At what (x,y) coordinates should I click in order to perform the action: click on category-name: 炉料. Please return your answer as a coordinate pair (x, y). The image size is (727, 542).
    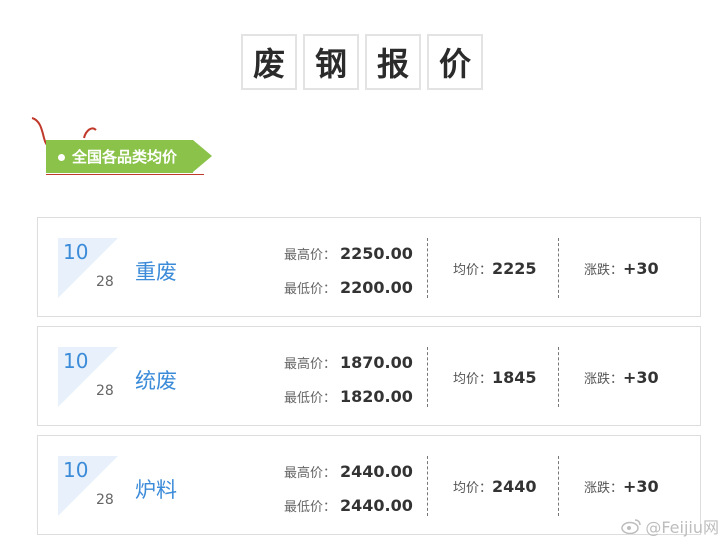
    Looking at the image, I should click on (156, 490).